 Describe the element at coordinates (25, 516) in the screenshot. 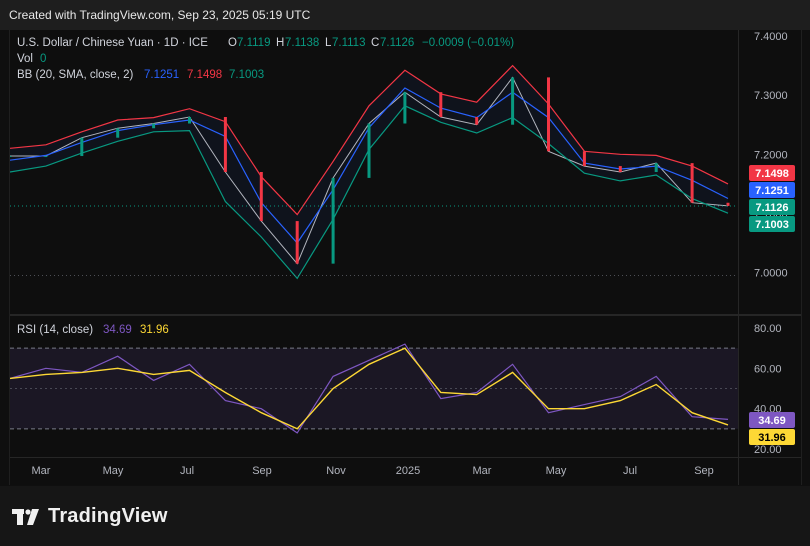

I see `tradingview-logo-icon` at that location.